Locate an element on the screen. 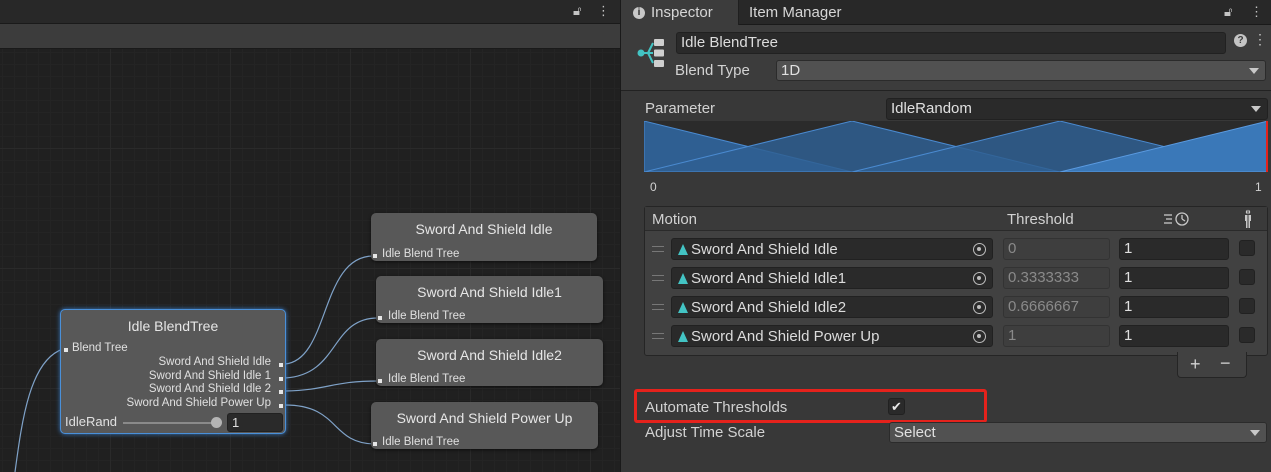  motion-list-footer: + − is located at coordinates (1212, 365).